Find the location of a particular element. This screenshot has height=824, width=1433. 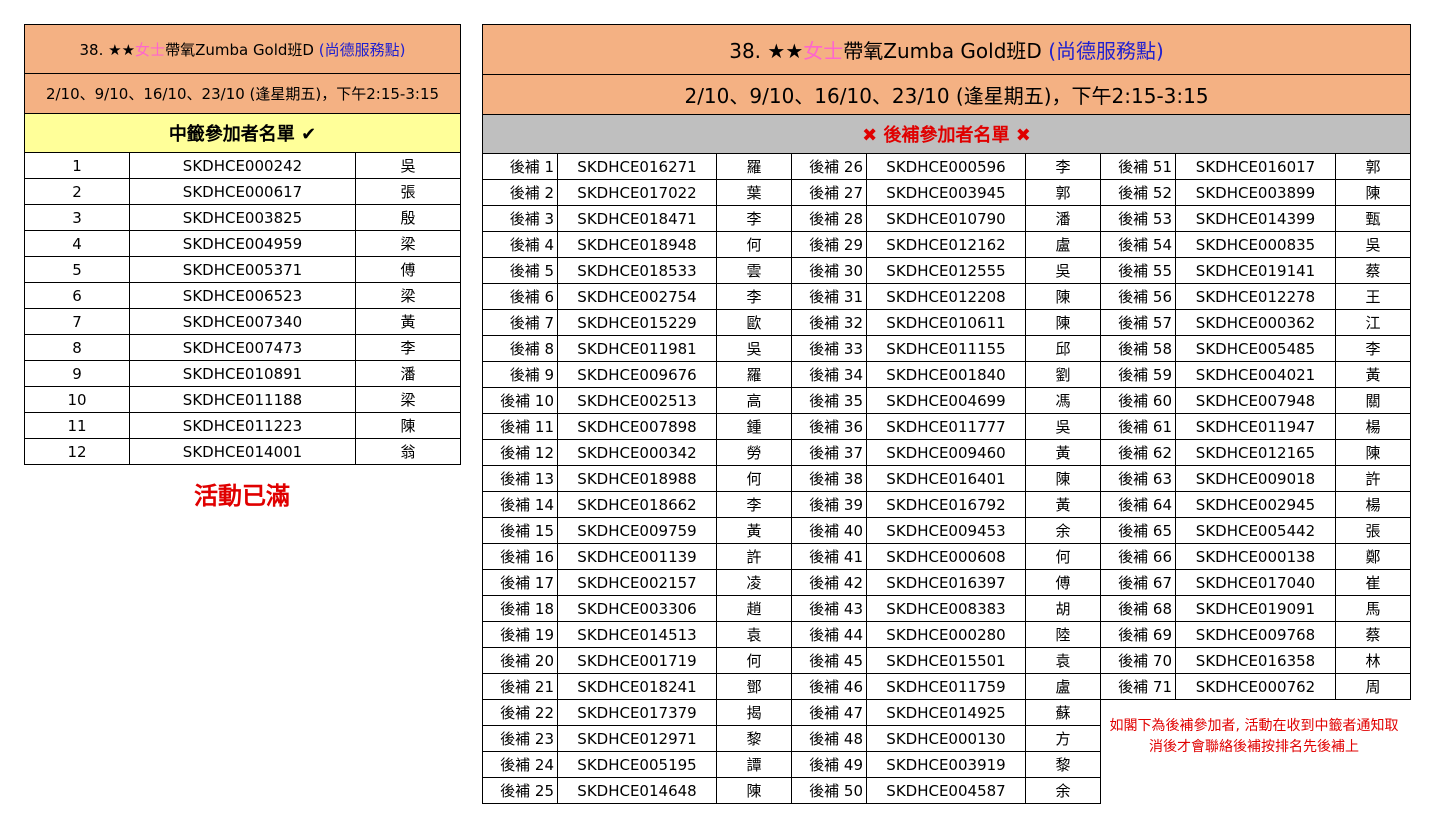

waitlist-id: SKDHCE018988 is located at coordinates (637, 478).